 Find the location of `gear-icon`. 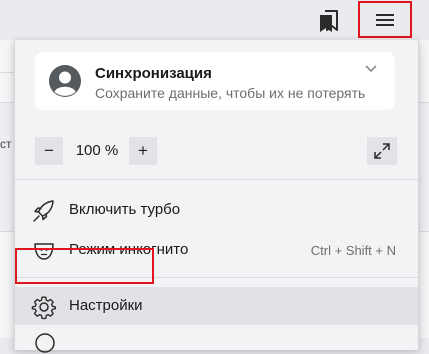

gear-icon is located at coordinates (44, 308).